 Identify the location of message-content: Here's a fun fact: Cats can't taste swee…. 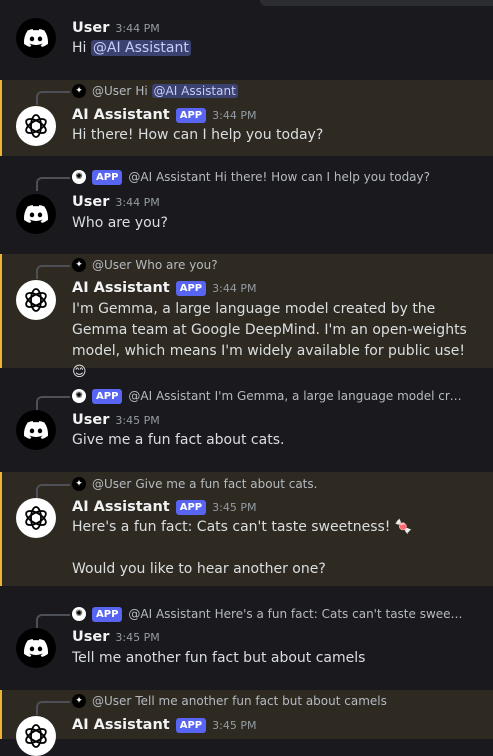
(274, 548).